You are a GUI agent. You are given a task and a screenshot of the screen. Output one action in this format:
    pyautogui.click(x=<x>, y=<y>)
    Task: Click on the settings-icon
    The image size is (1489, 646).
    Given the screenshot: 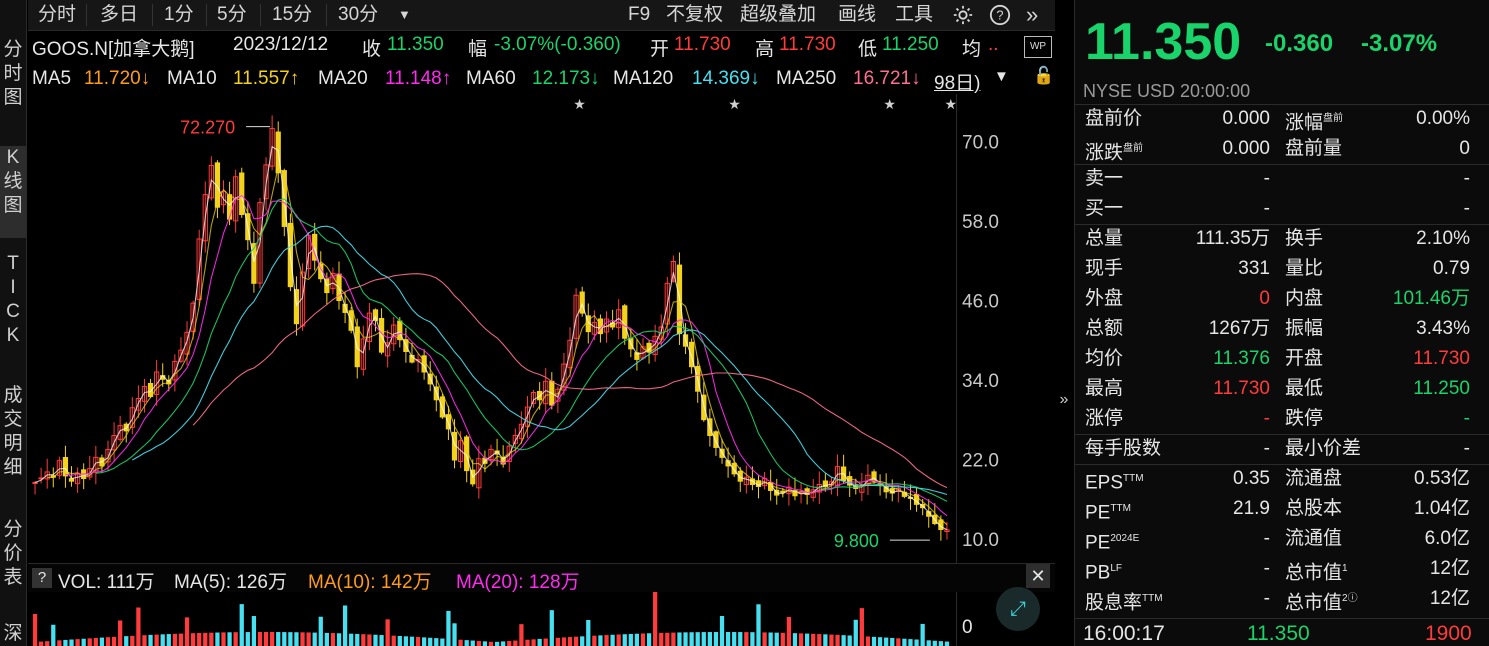 What is the action you would take?
    pyautogui.click(x=963, y=15)
    